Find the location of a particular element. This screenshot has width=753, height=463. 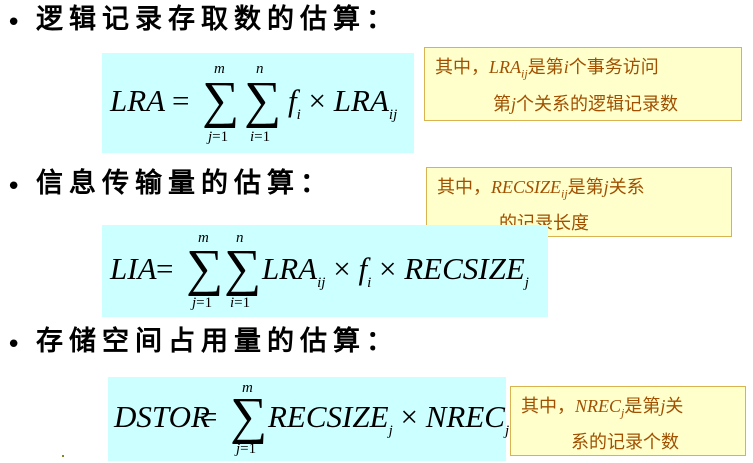

note-dstor: 其中，NRECj是第j关 系的记录个数 is located at coordinates (628, 421).